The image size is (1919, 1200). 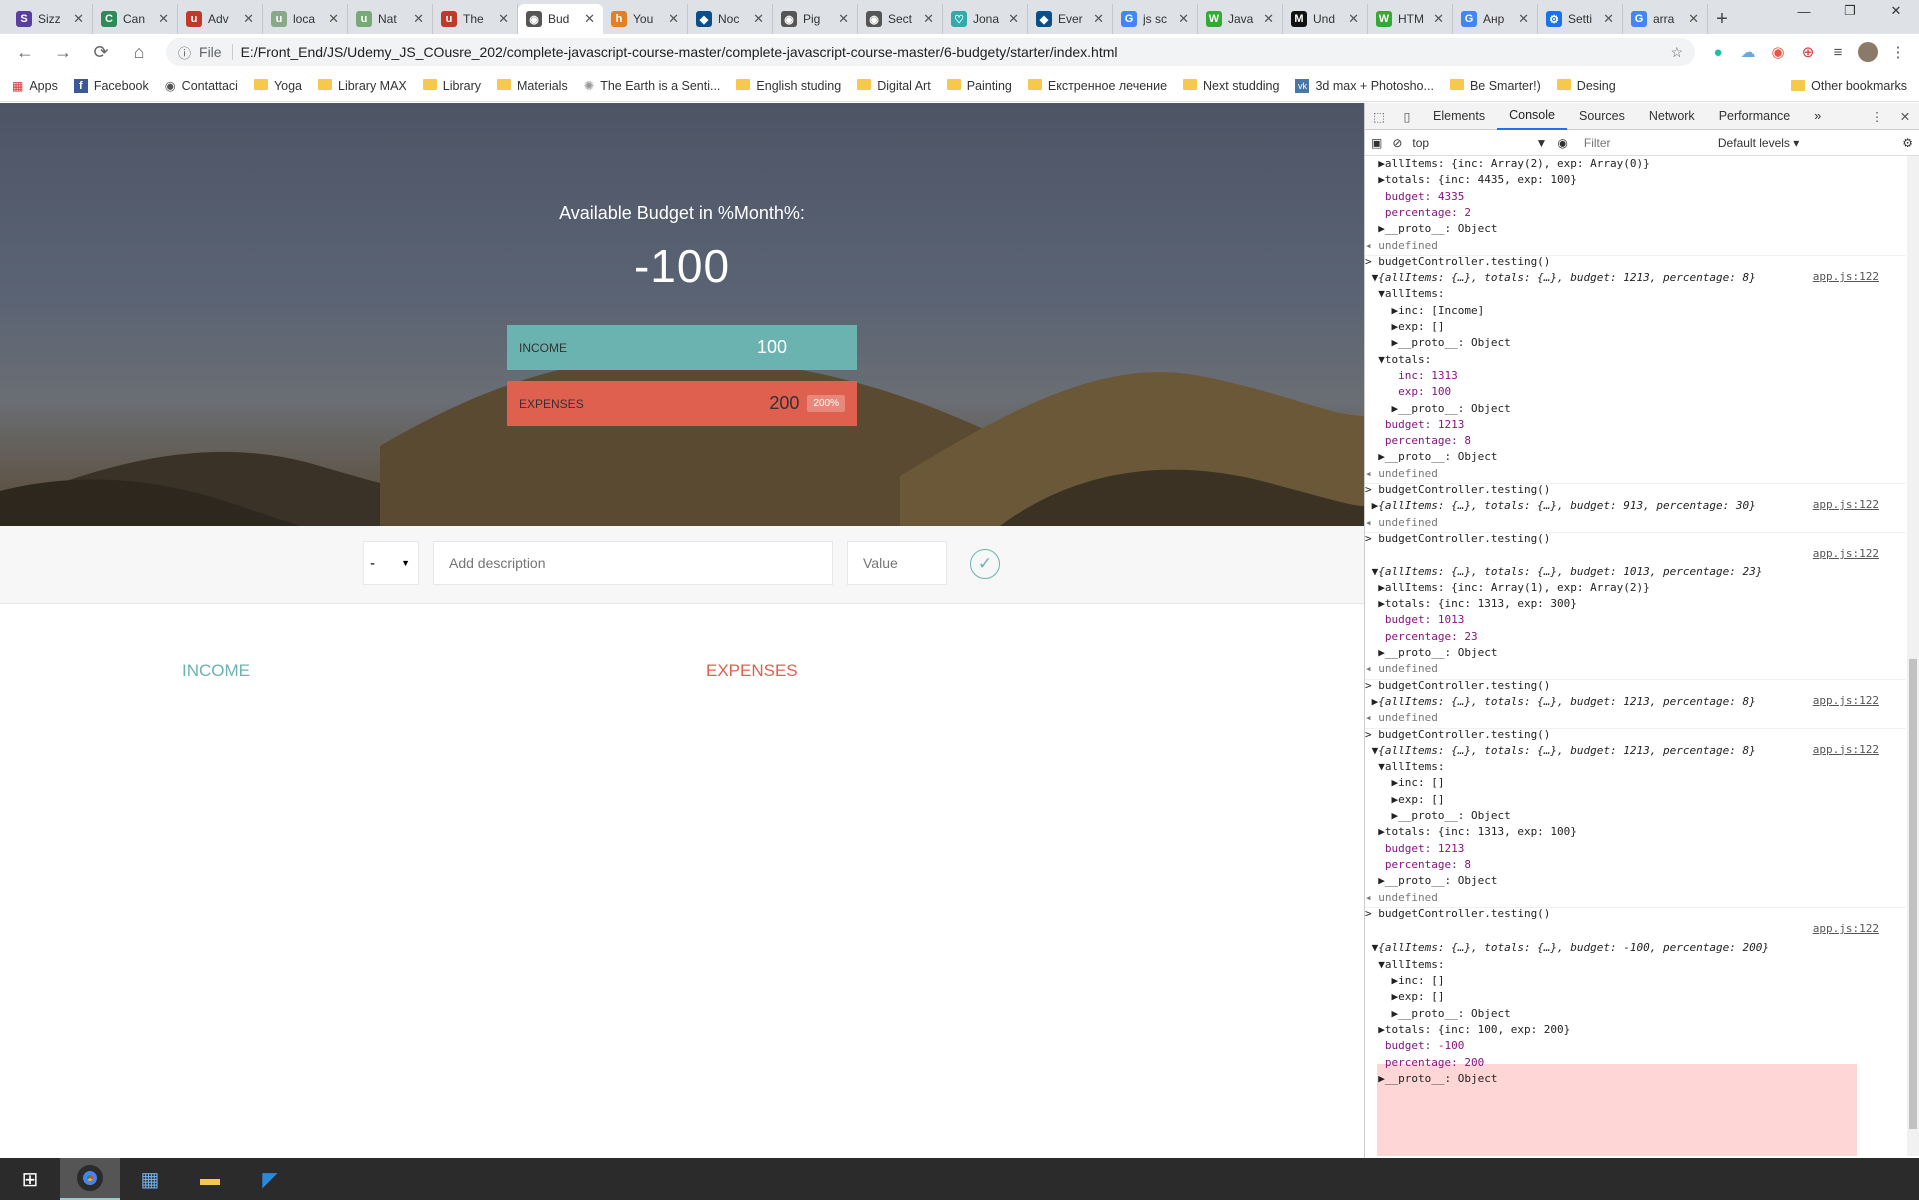 What do you see at coordinates (1635, 965) in the screenshot?
I see `console-output-line: ▼allItems:` at bounding box center [1635, 965].